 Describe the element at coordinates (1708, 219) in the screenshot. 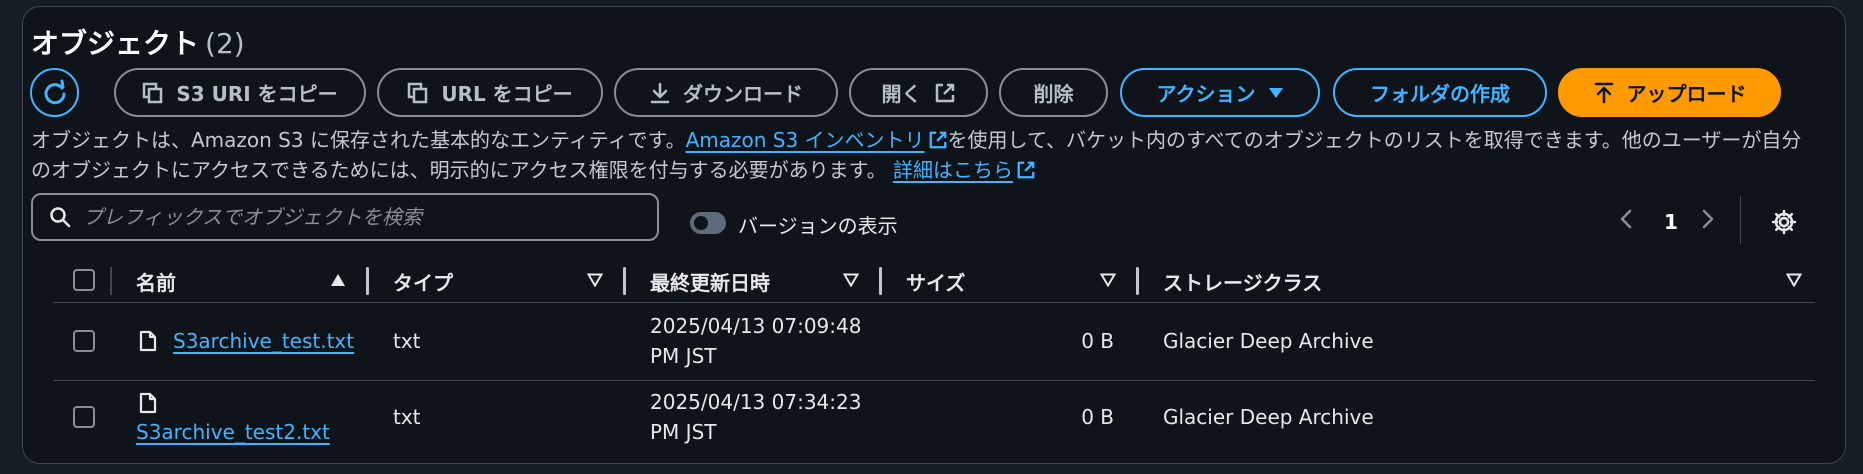

I see `chevron-right-icon` at that location.